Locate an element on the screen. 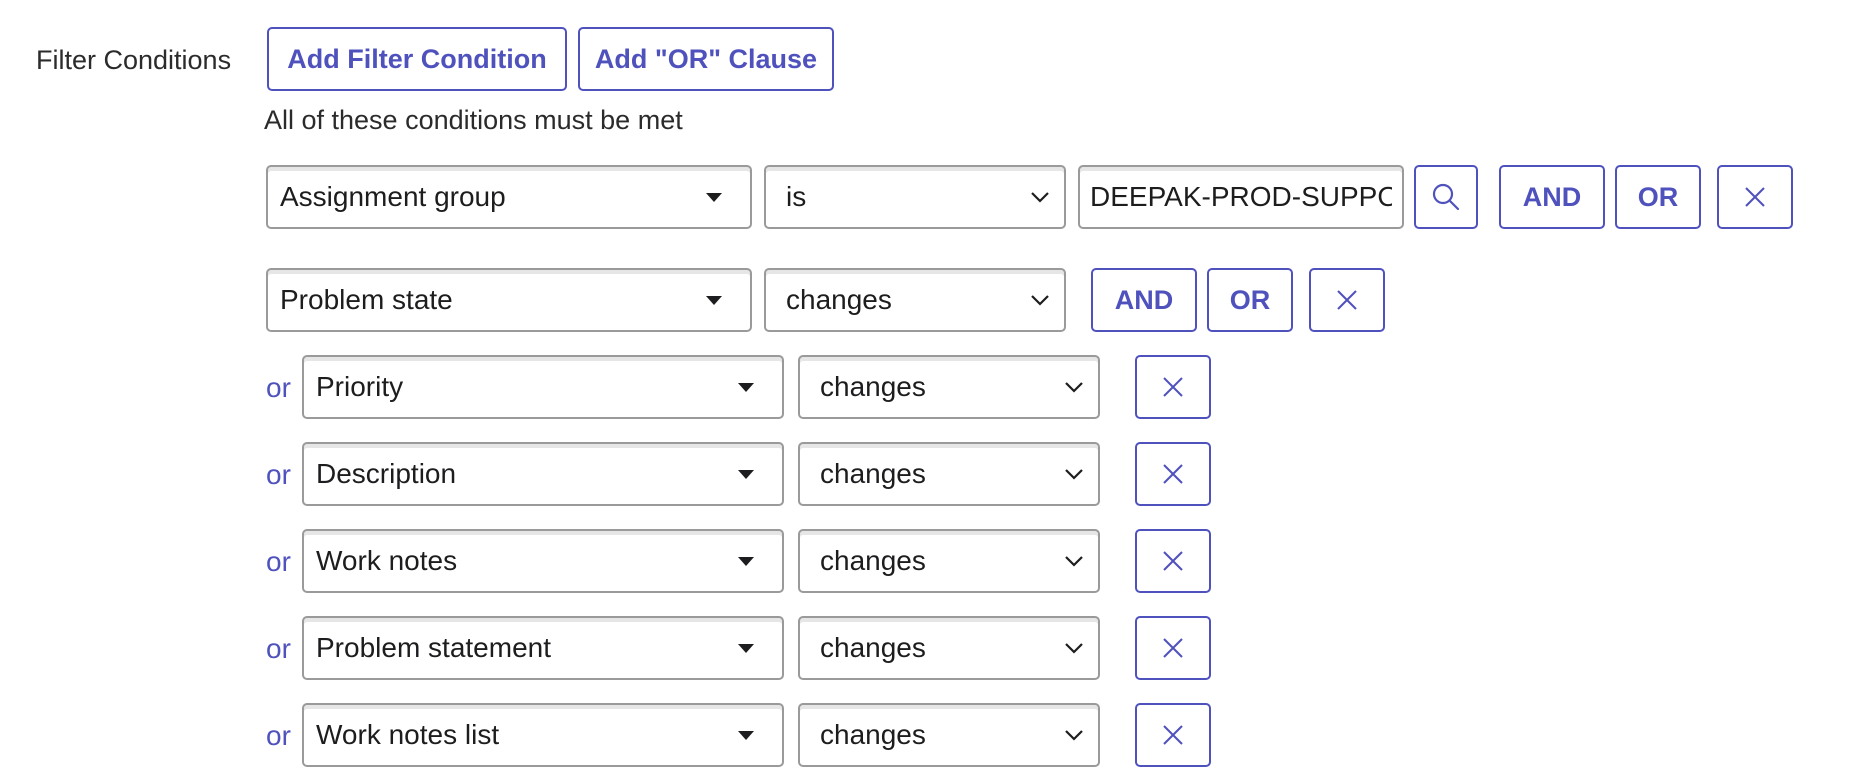  condition-operator-select: is is located at coordinates (915, 197).